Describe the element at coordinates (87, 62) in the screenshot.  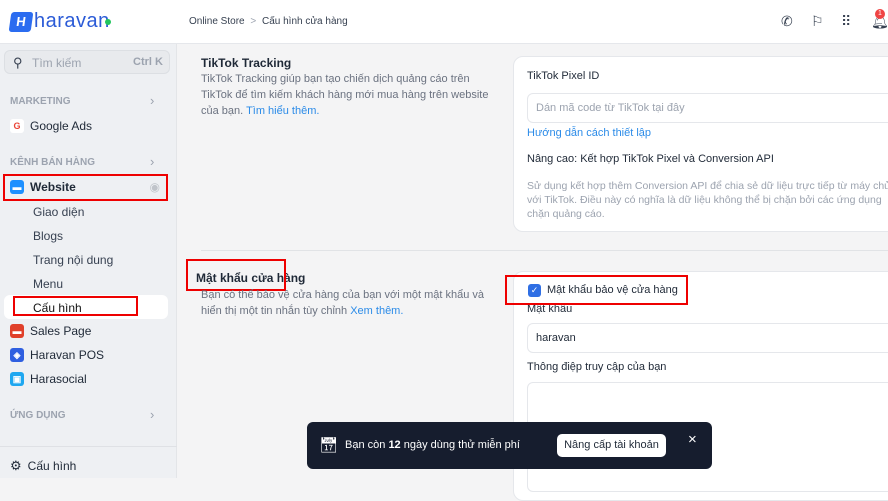
I see `search-input: ⚲ Tìm kiếm Ctrl K` at that location.